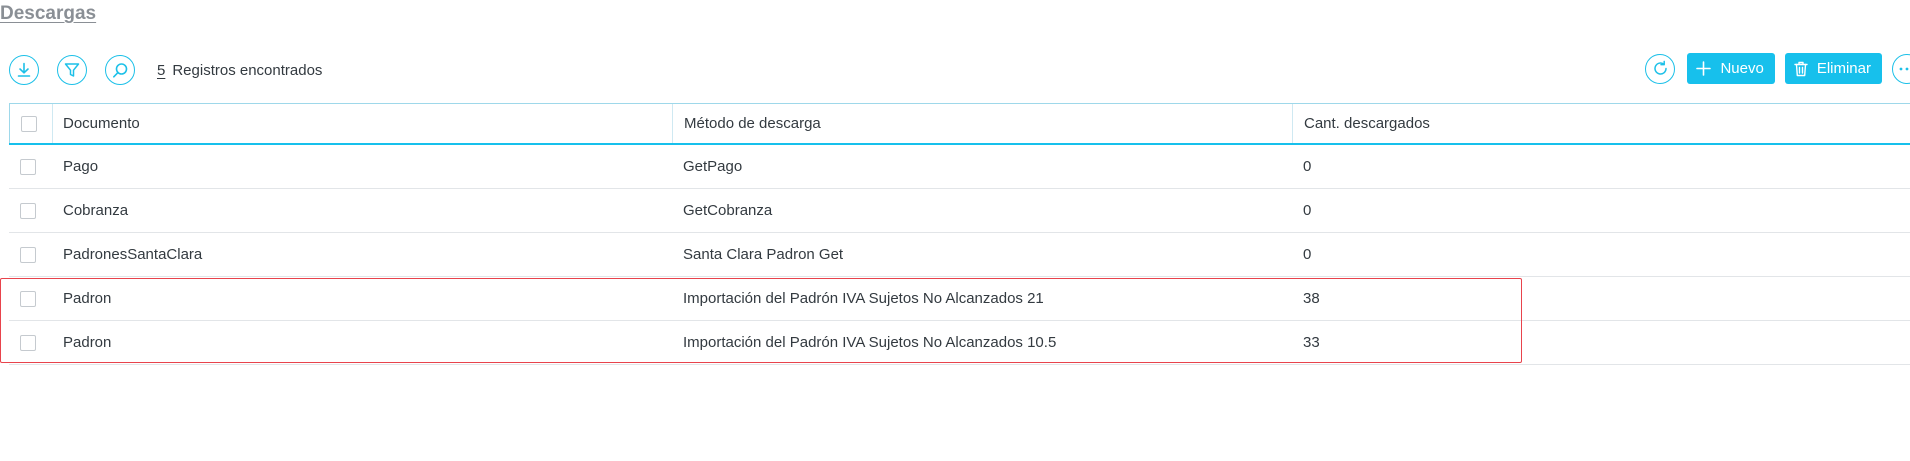 Image resolution: width=1910 pixels, height=461 pixels. What do you see at coordinates (982, 123) in the screenshot?
I see `column-header-metodo: Método de descarga` at bounding box center [982, 123].